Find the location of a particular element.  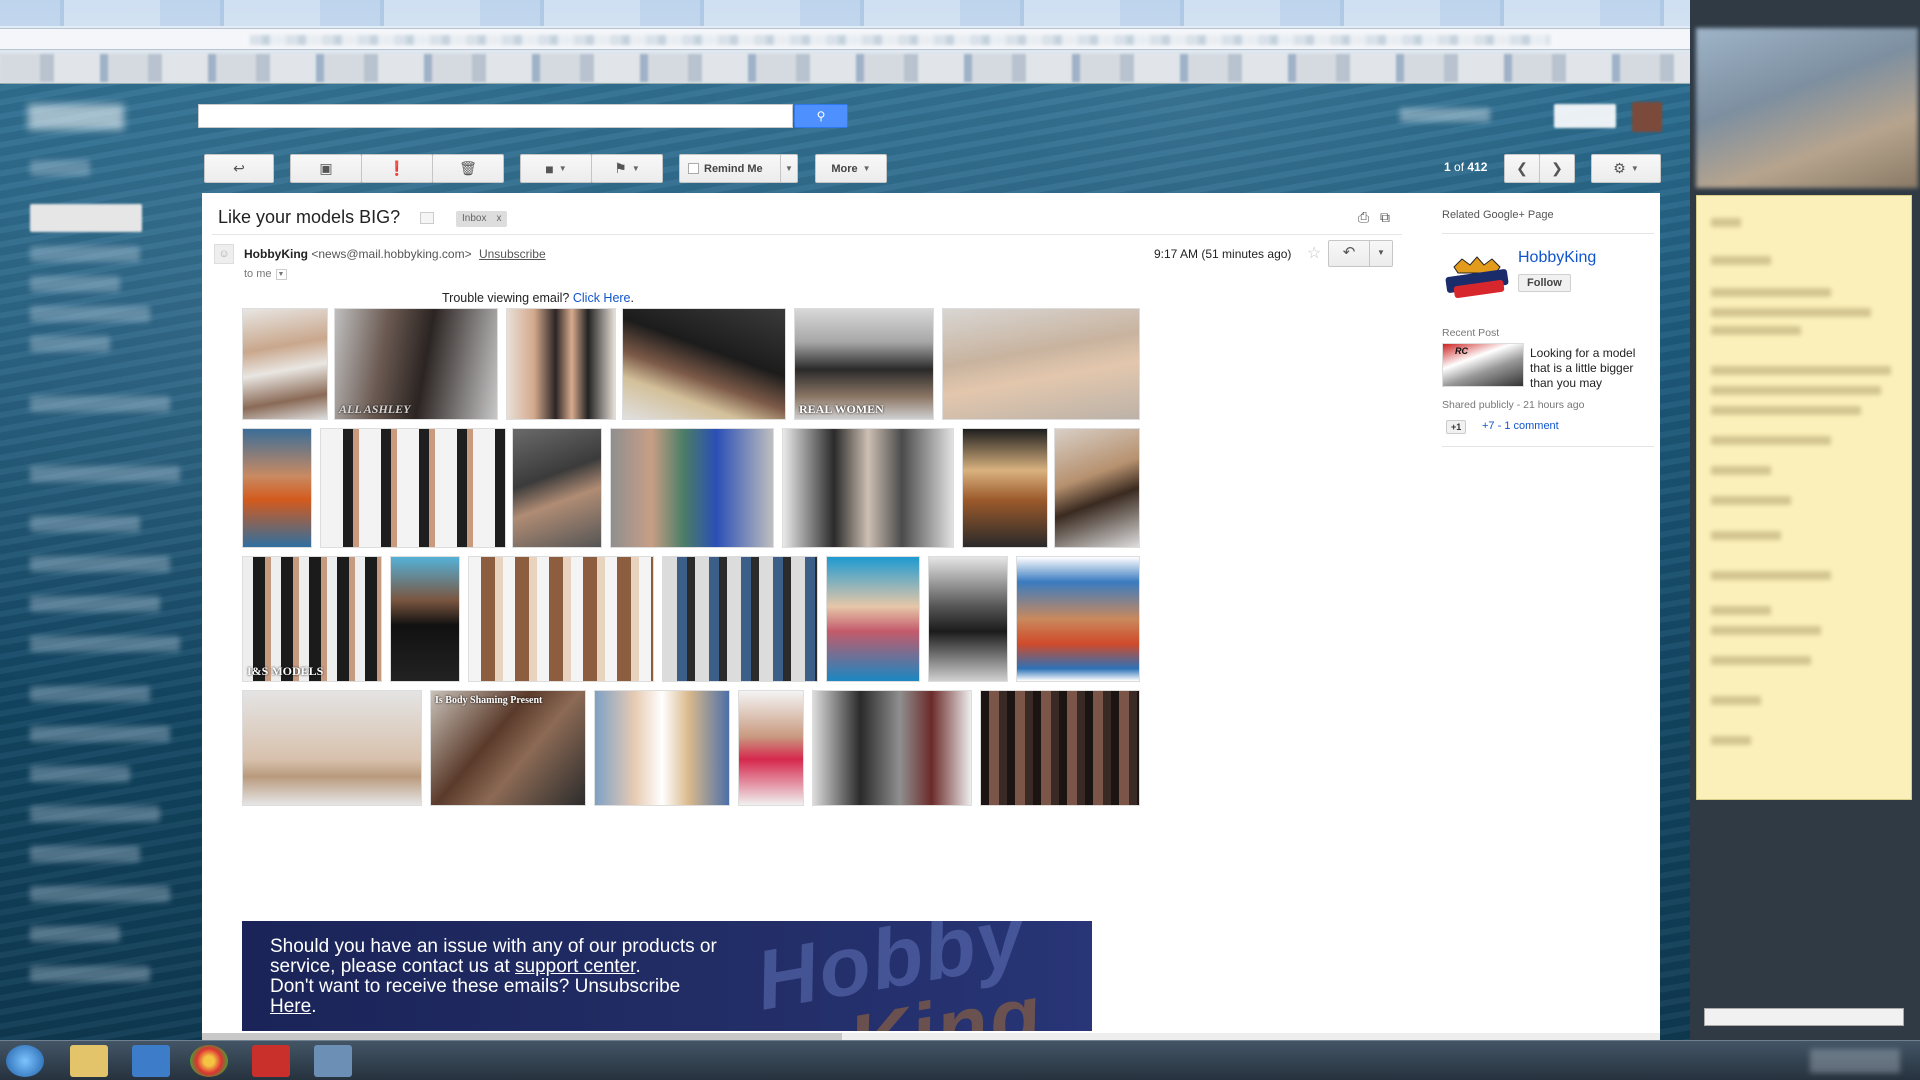

newer-button: ❮ is located at coordinates (1522, 168).